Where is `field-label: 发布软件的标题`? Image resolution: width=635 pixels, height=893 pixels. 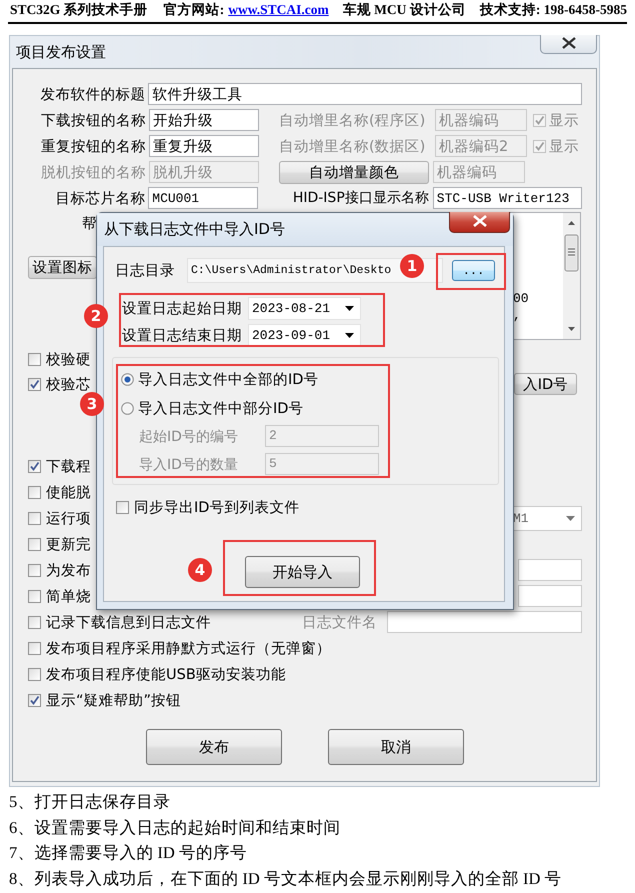
field-label: 发布软件的标题 is located at coordinates (92, 95).